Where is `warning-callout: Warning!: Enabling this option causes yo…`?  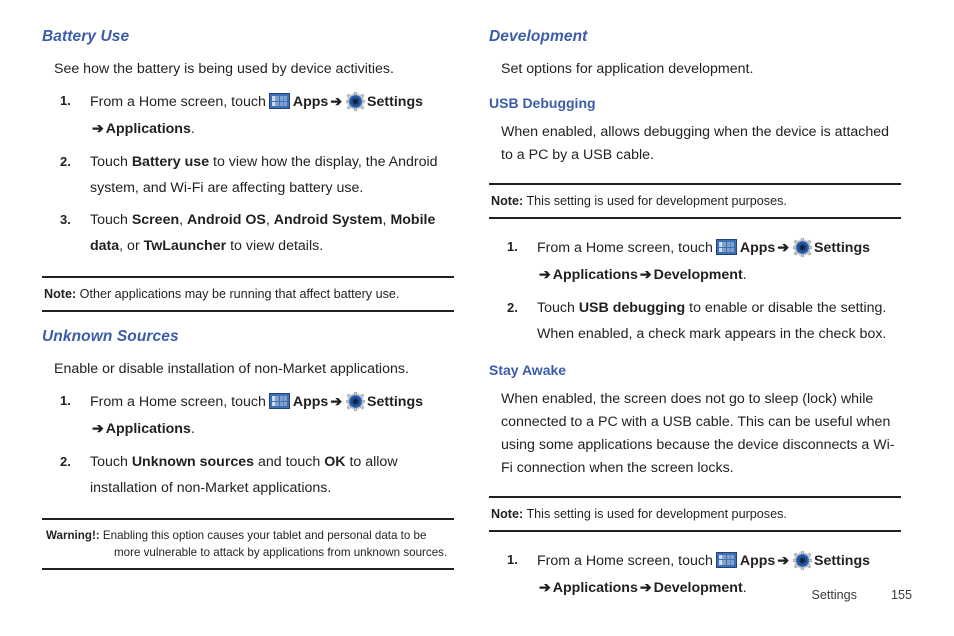
warning-callout: Warning!: Enabling this option causes yo… is located at coordinates (248, 544).